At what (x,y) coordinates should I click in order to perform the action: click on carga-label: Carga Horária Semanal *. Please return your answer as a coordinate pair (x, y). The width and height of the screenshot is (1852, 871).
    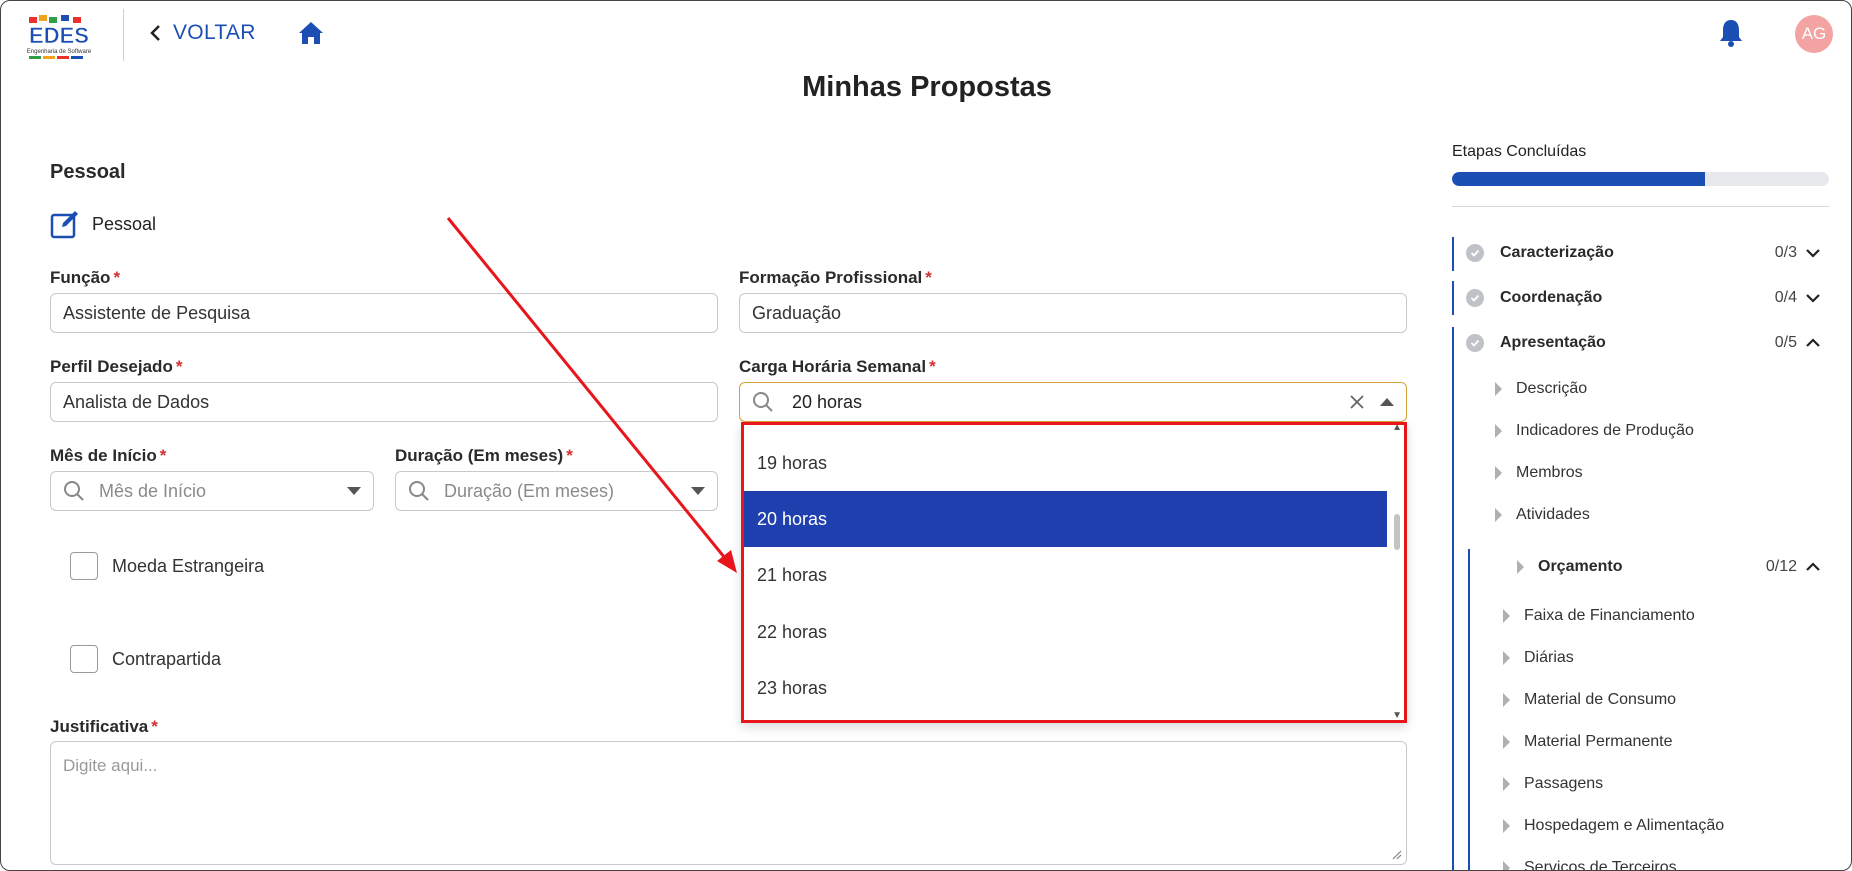
    Looking at the image, I should click on (837, 366).